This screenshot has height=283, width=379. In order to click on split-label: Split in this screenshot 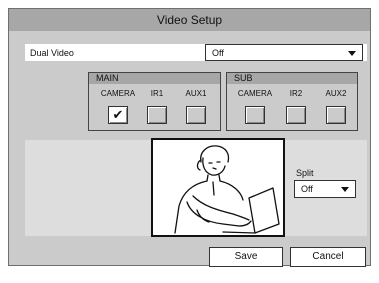, I will do `click(305, 173)`.